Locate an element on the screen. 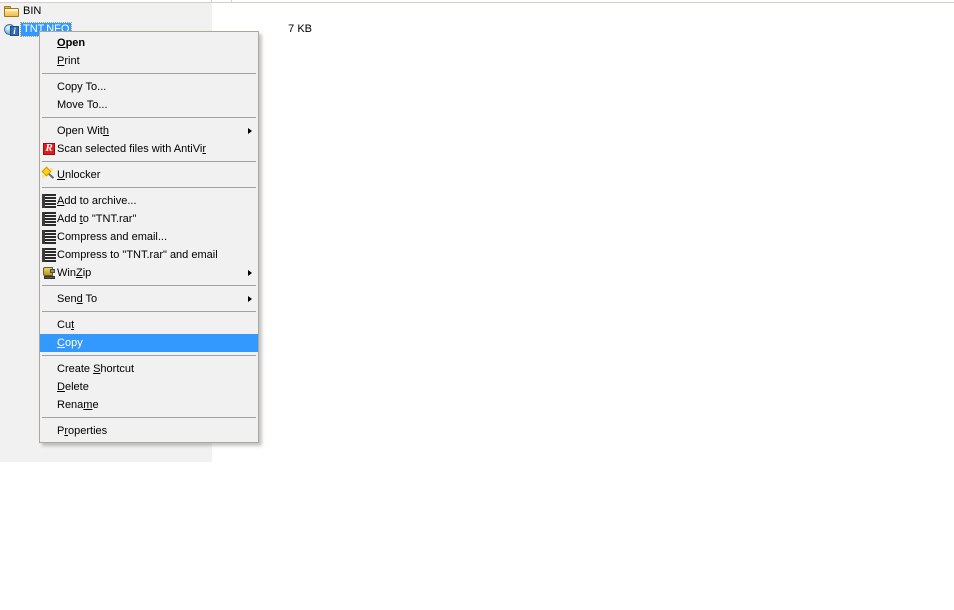 The height and width of the screenshot is (610, 954). winzip-icon is located at coordinates (50, 273).